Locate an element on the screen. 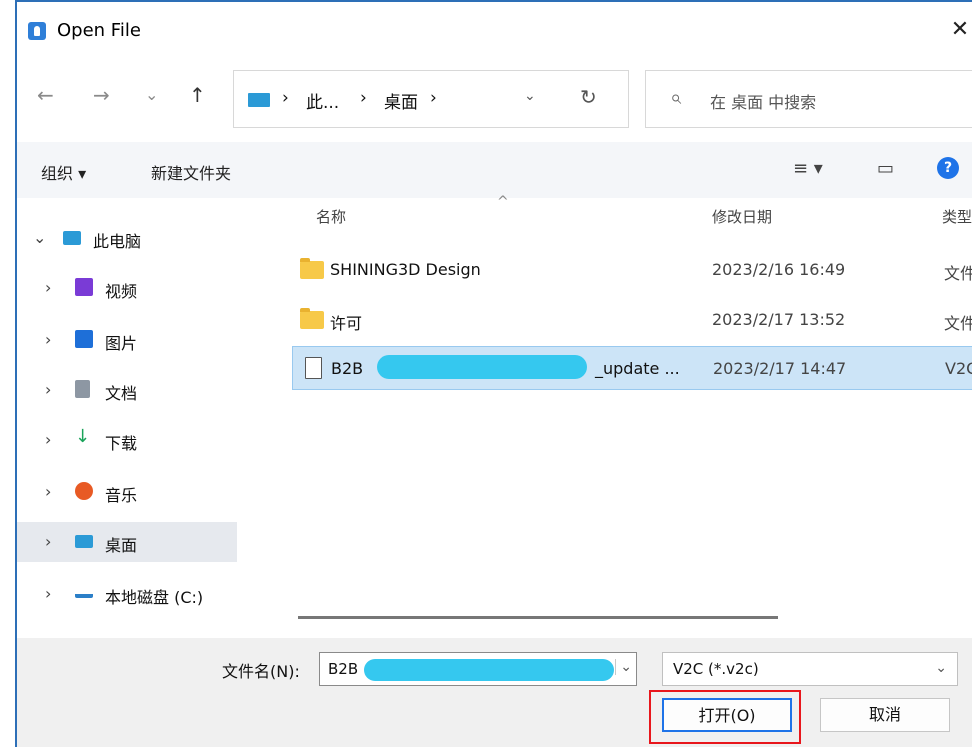 This screenshot has width=972, height=747. video-icon is located at coordinates (84, 287).